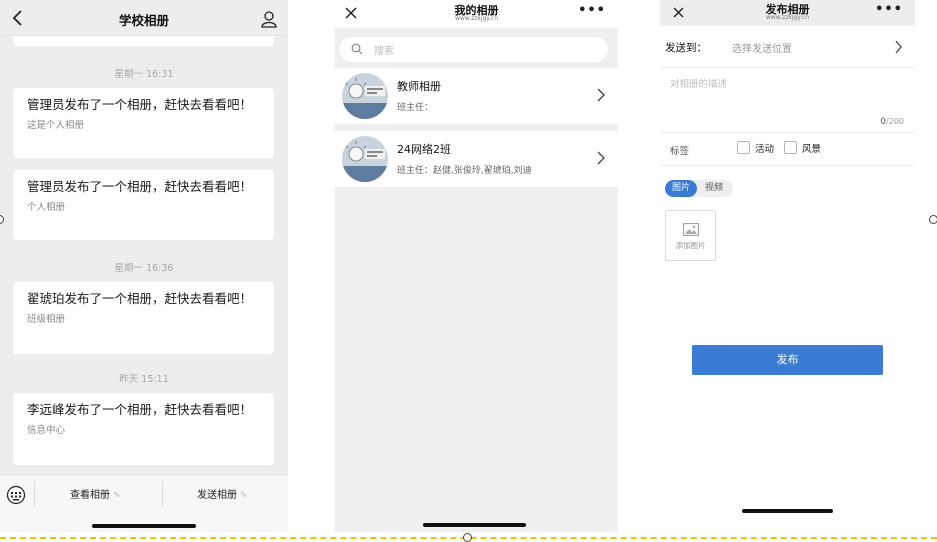 The image size is (937, 542). What do you see at coordinates (46, 430) in the screenshot?
I see `message-subtitle: 信息中心` at bounding box center [46, 430].